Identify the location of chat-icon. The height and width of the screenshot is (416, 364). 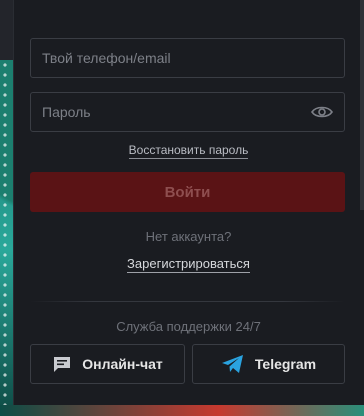
(62, 364).